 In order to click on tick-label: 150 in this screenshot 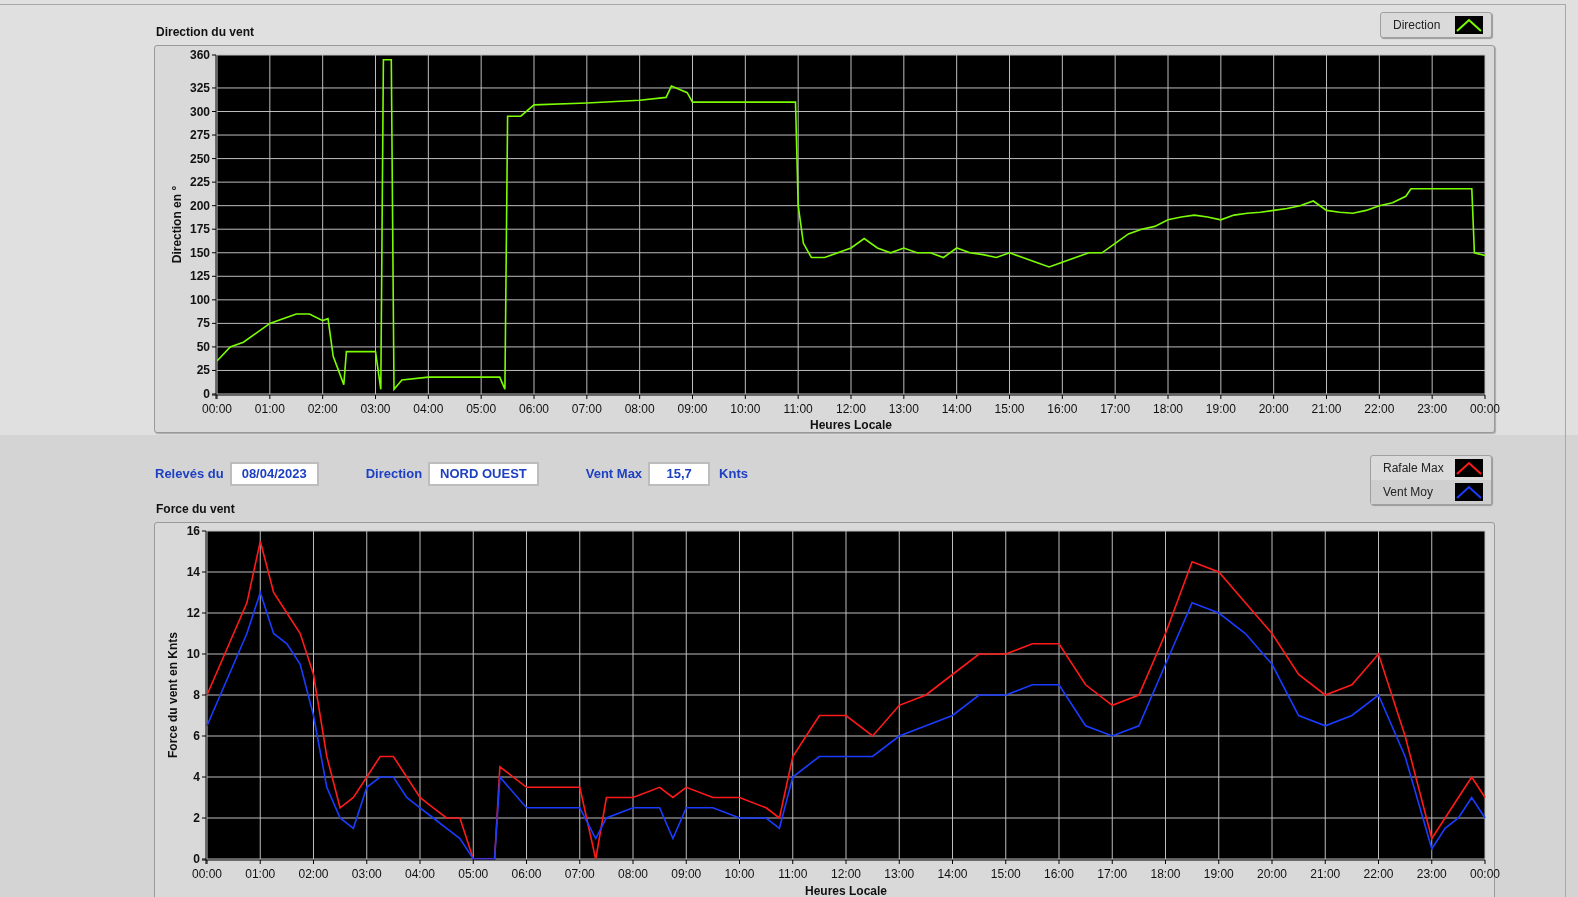, I will do `click(199, 252)`.